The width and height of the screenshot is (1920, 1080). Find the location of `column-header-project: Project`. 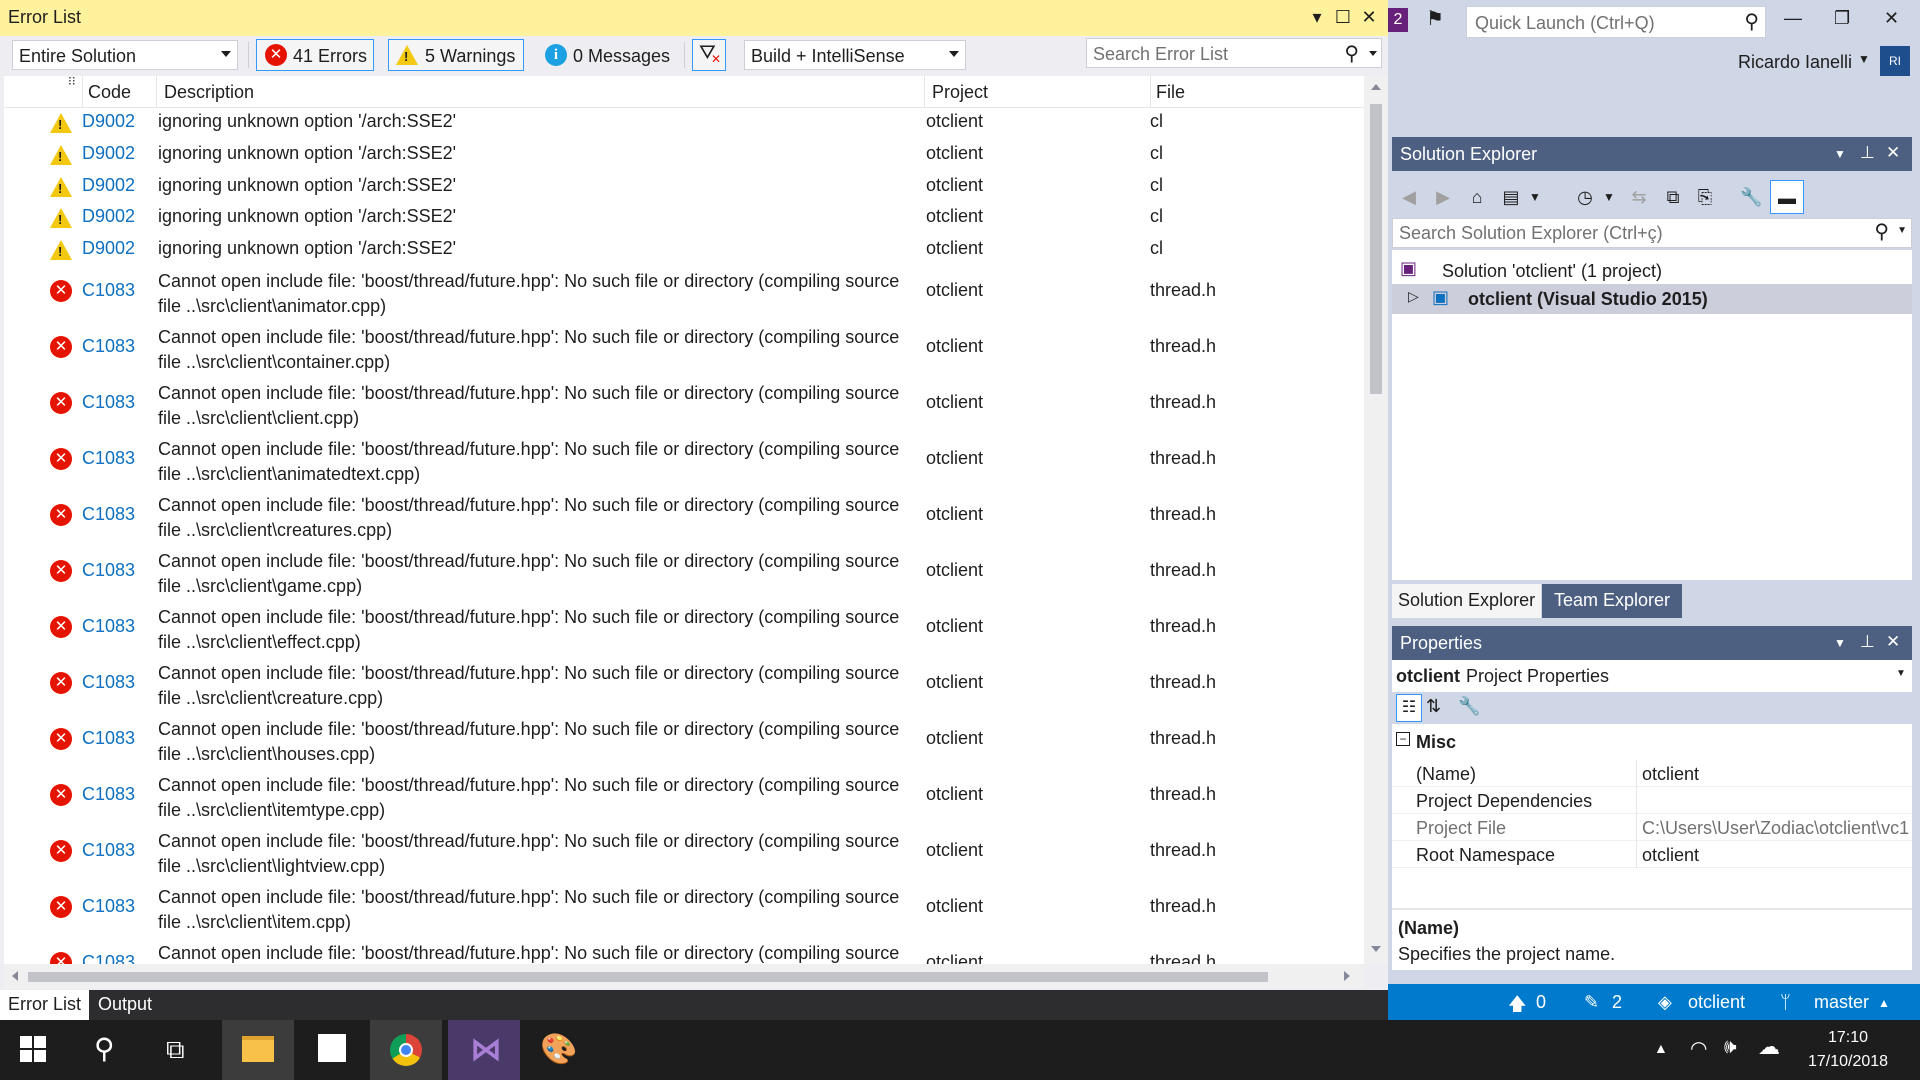

column-header-project: Project is located at coordinates (960, 92).